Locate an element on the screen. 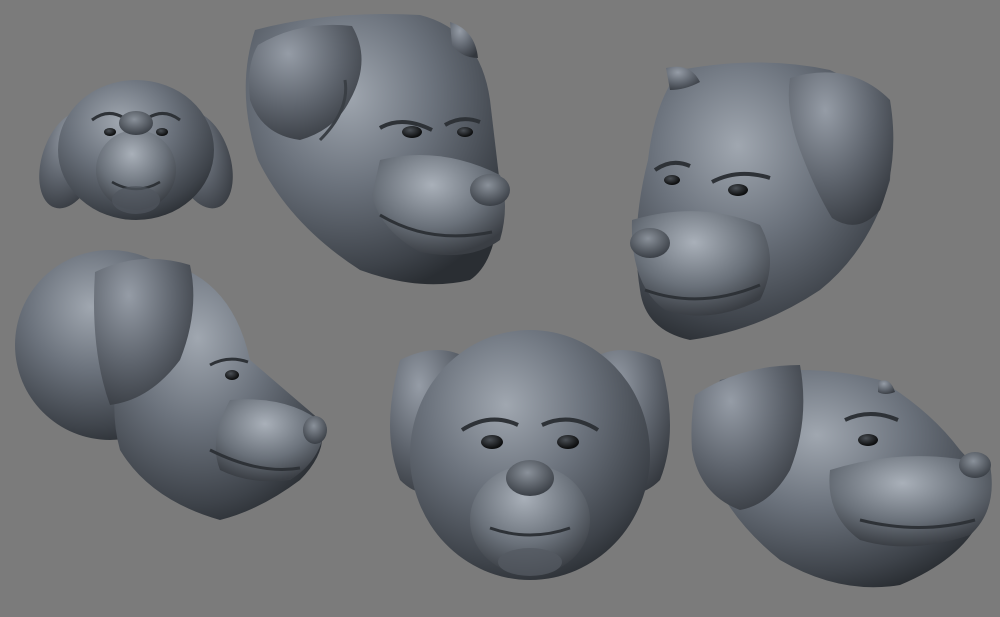 The image size is (1000, 617). dog-head-three-quarter-right is located at coordinates (377, 149).